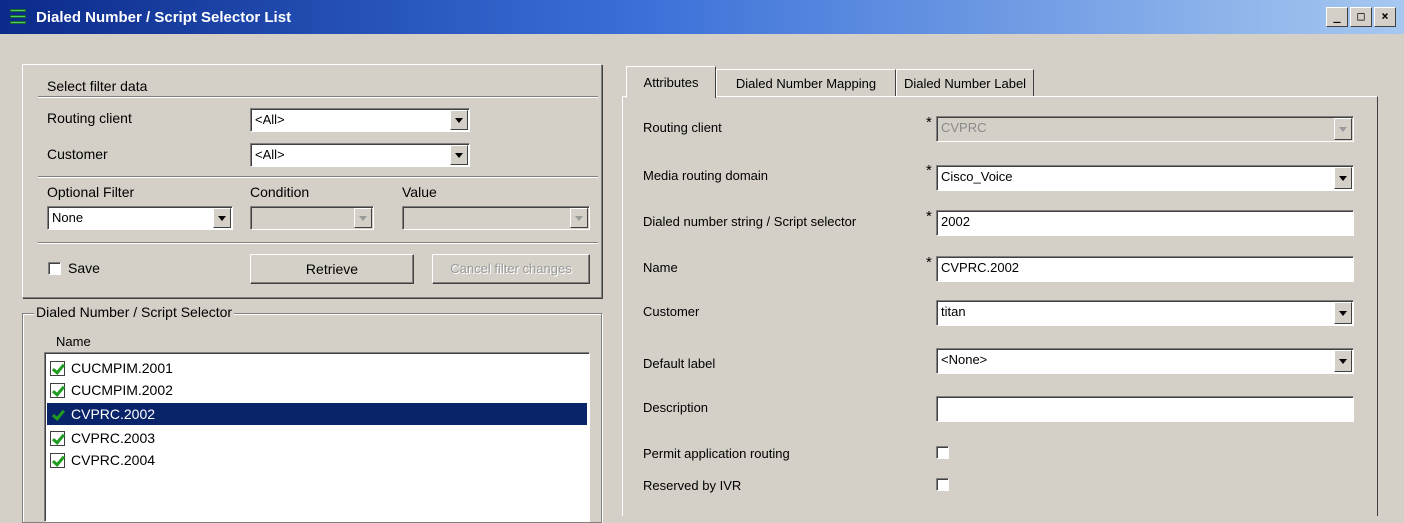 This screenshot has width=1404, height=523. Describe the element at coordinates (122, 390) in the screenshot. I see `list-item-name: CUCMPIM.2002` at that location.